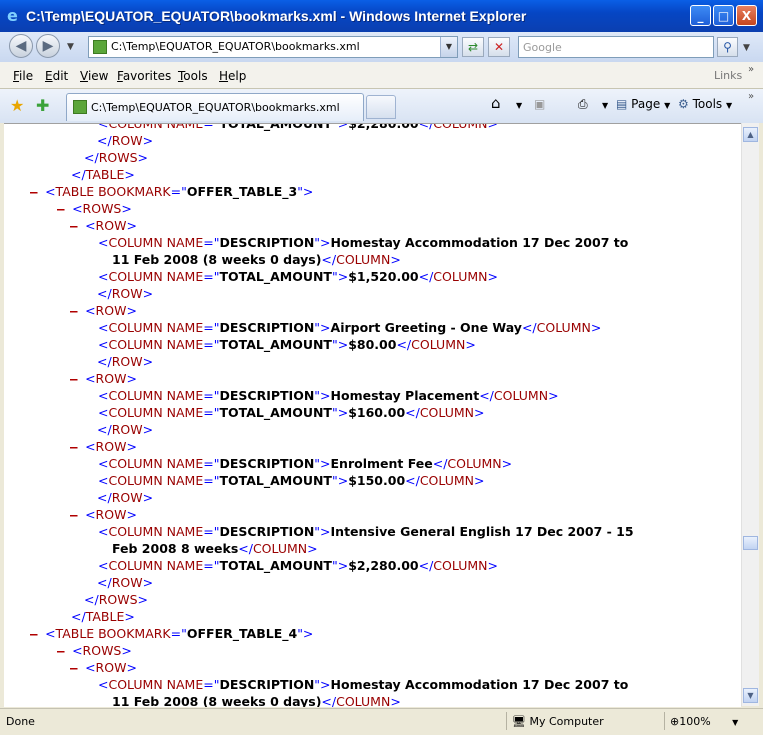 This screenshot has height=735, width=763. I want to click on tab-bookmarks: C:\Temp\EQUATOR_EQUATOR\bookmarks.xml, so click(215, 107).